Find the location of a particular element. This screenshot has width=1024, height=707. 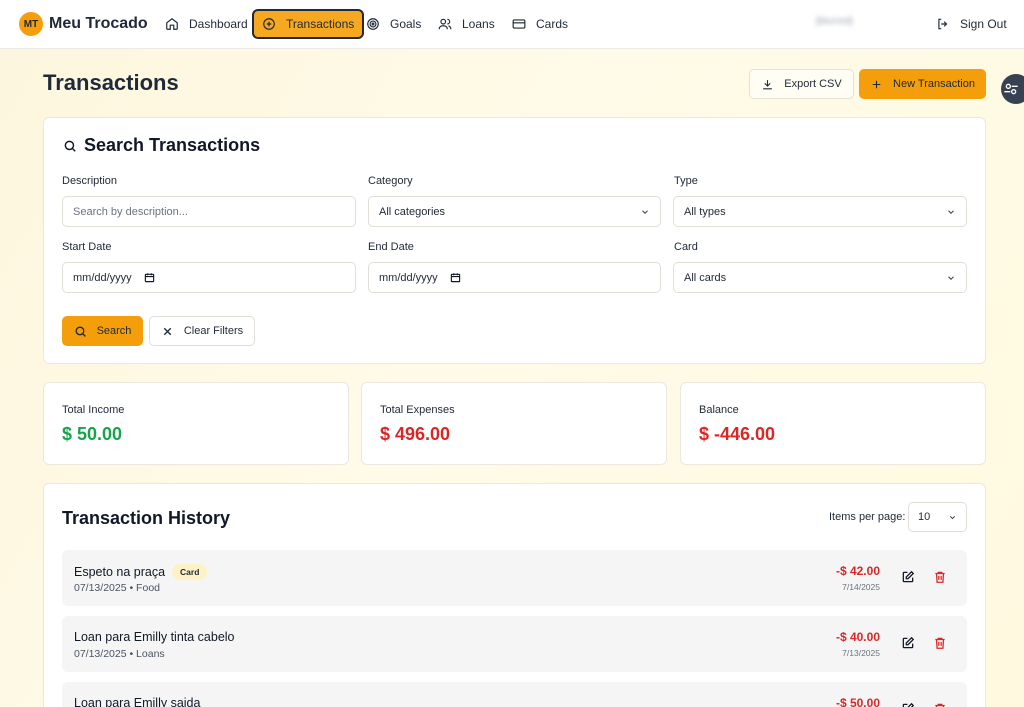

end-date-input: mm/dd/yyyy is located at coordinates (514, 277).